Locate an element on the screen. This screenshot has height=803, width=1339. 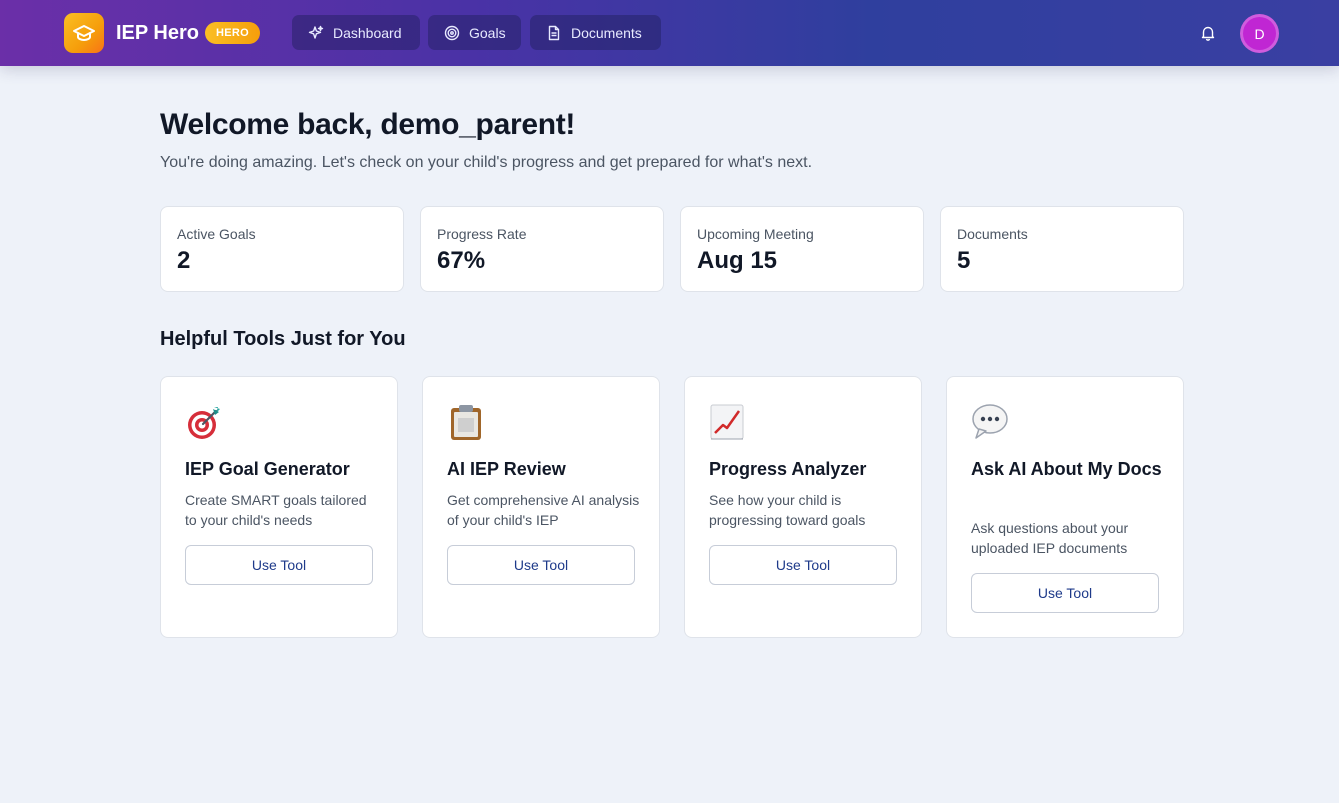
brand-badge: HERO is located at coordinates (232, 33).